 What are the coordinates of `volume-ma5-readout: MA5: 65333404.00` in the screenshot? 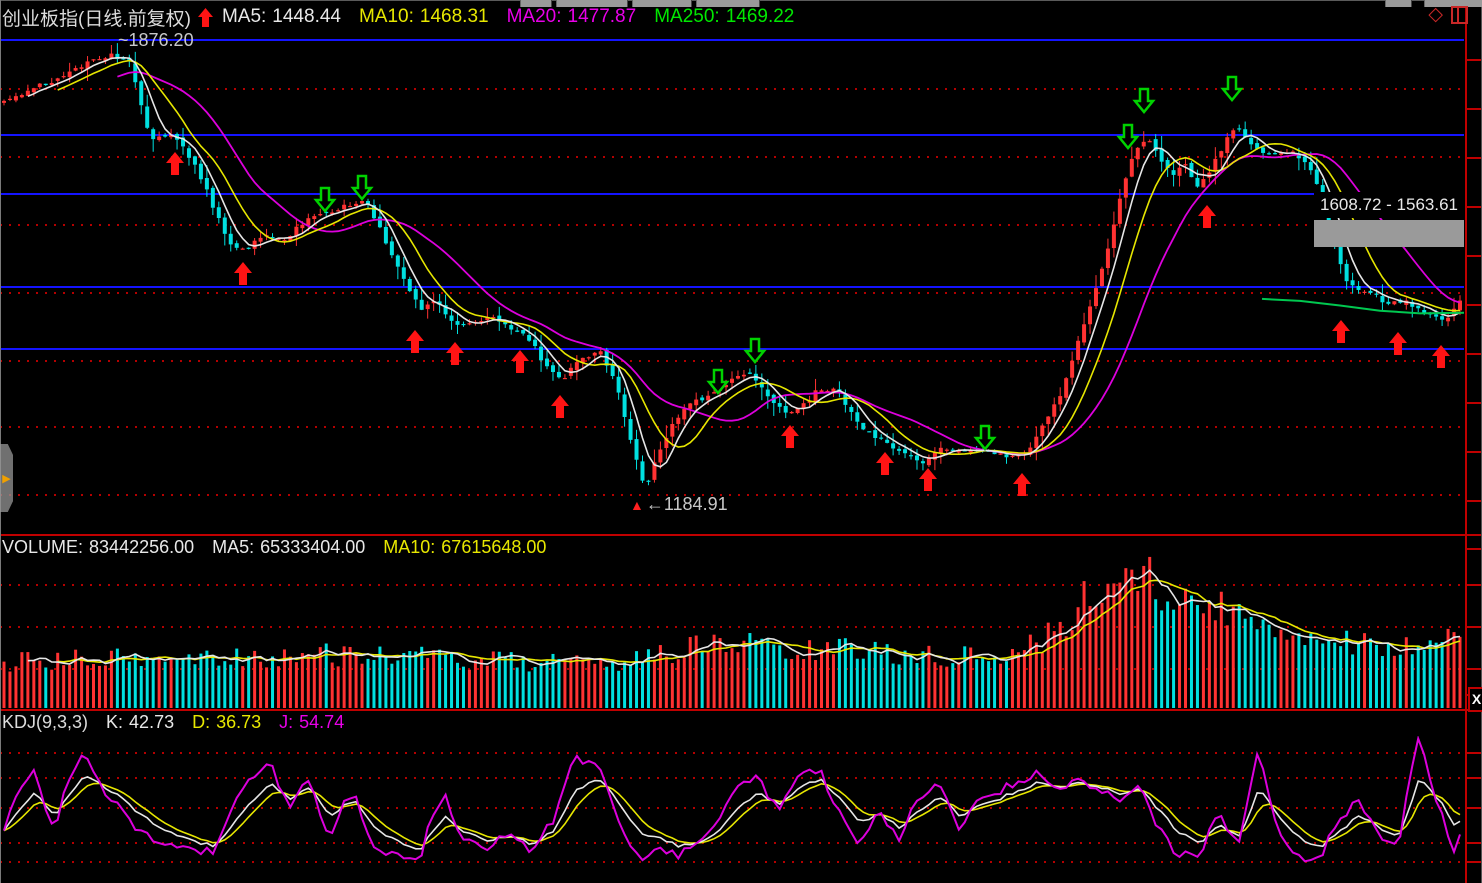 It's located at (289, 547).